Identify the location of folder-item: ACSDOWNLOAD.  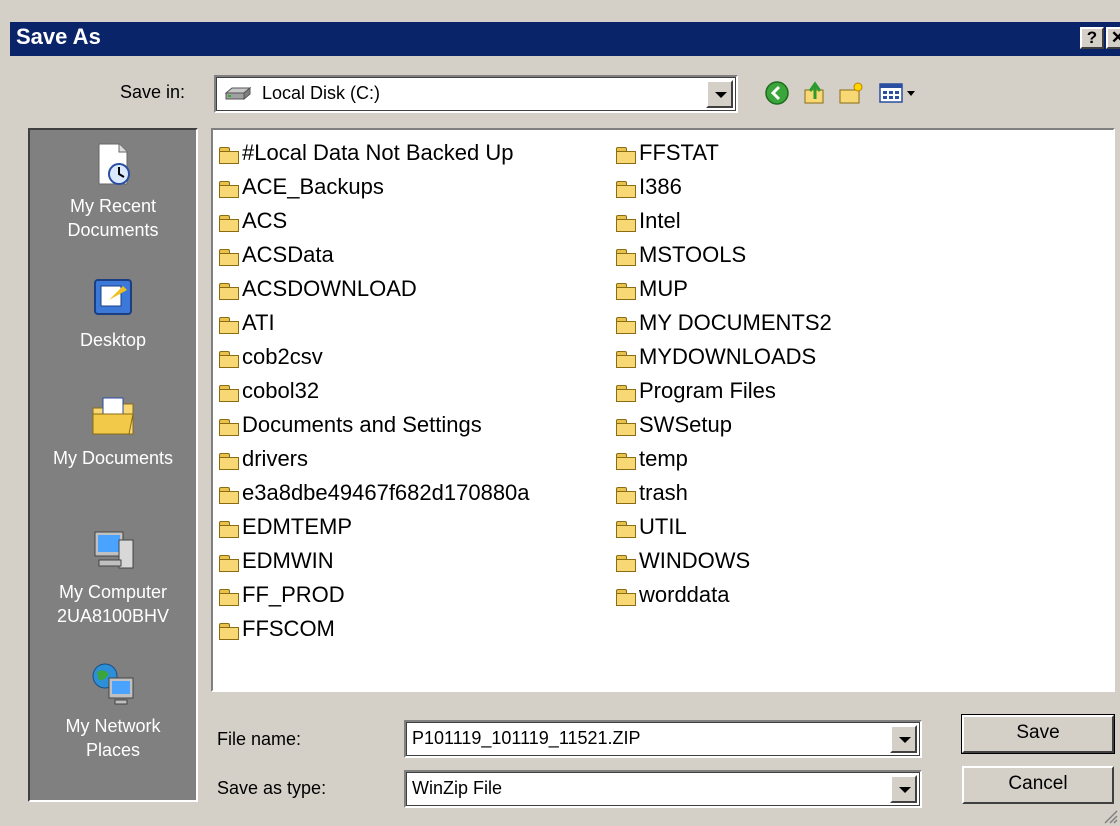
(374, 289).